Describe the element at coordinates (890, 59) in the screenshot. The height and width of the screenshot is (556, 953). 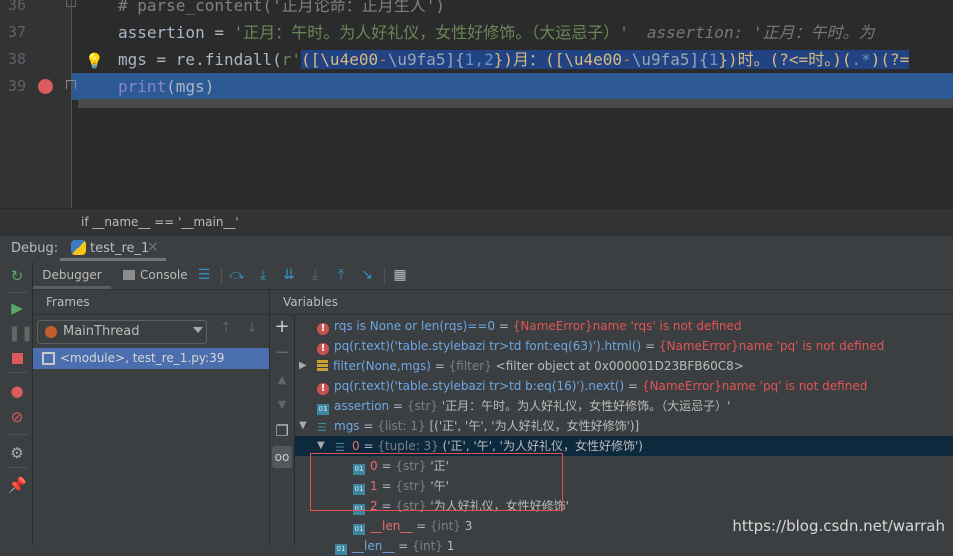
I see `regex-part: )(?=` at that location.